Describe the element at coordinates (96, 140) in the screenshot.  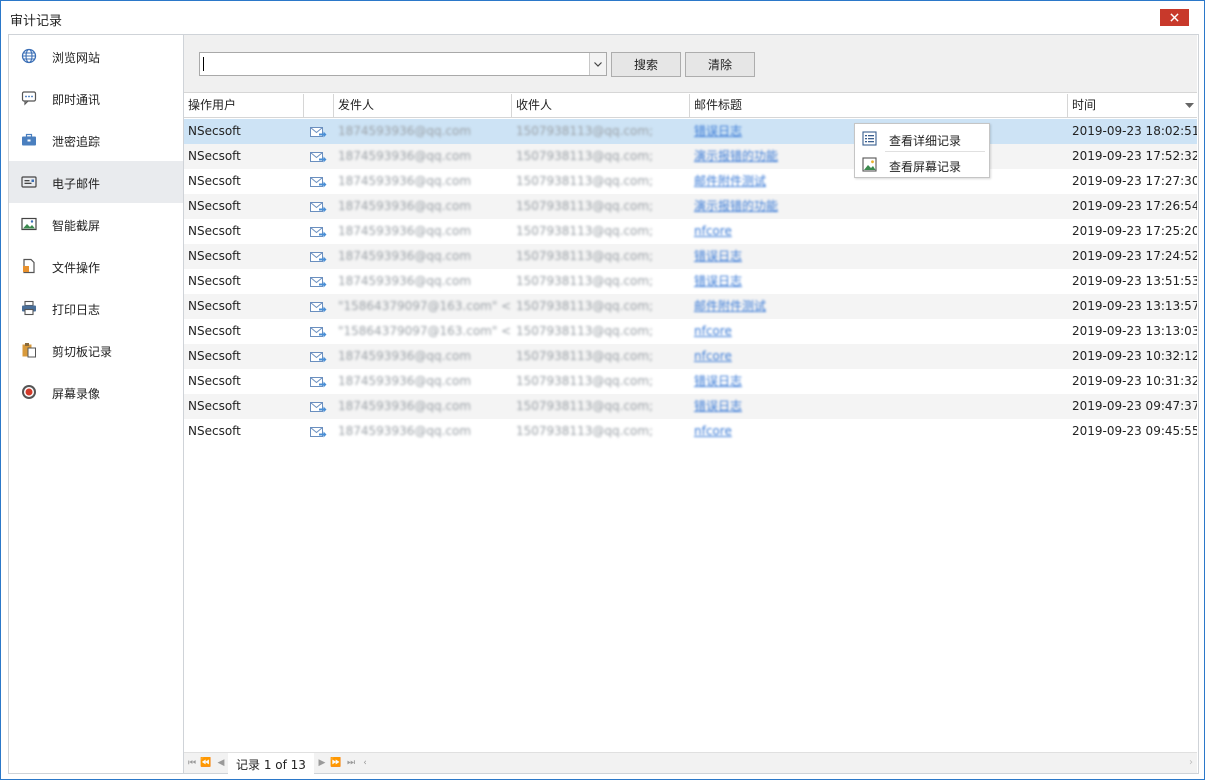
I see `sidebar-item-leak-tracking: 泄密追踪` at that location.